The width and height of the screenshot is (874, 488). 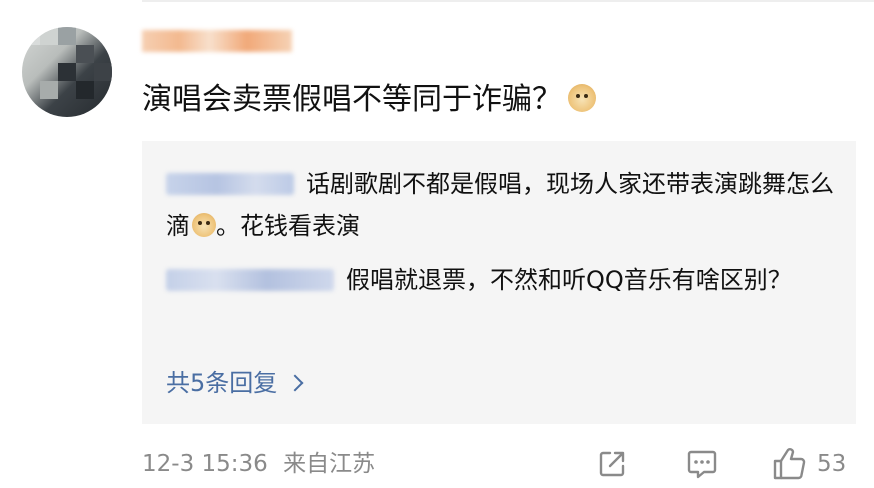 I want to click on avatar, so click(x=67, y=72).